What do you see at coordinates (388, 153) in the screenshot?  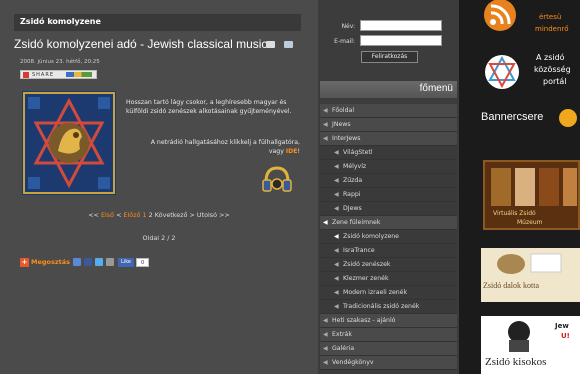 I see `menu-item: ◀ VilágStetl` at bounding box center [388, 153].